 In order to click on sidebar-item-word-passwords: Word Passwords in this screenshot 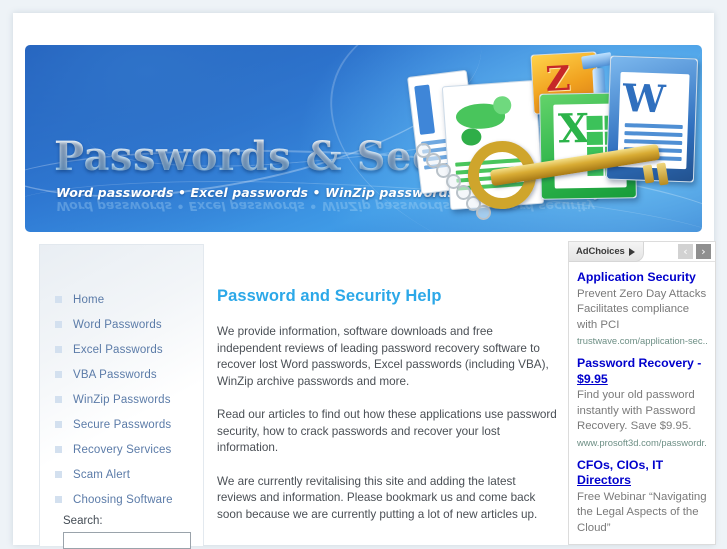, I will do `click(121, 324)`.